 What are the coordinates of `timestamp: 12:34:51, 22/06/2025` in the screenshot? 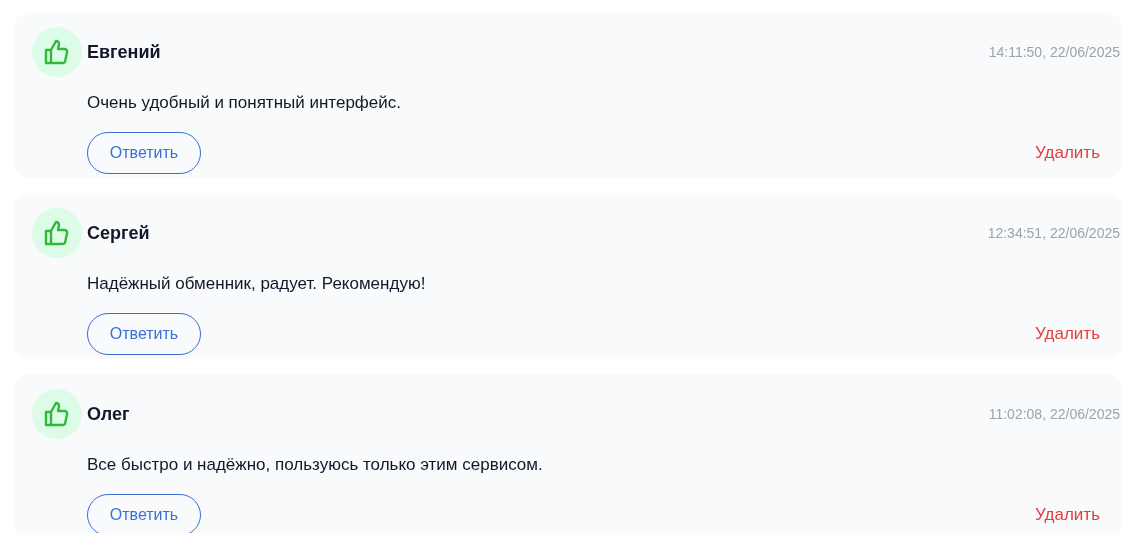 It's located at (1053, 233).